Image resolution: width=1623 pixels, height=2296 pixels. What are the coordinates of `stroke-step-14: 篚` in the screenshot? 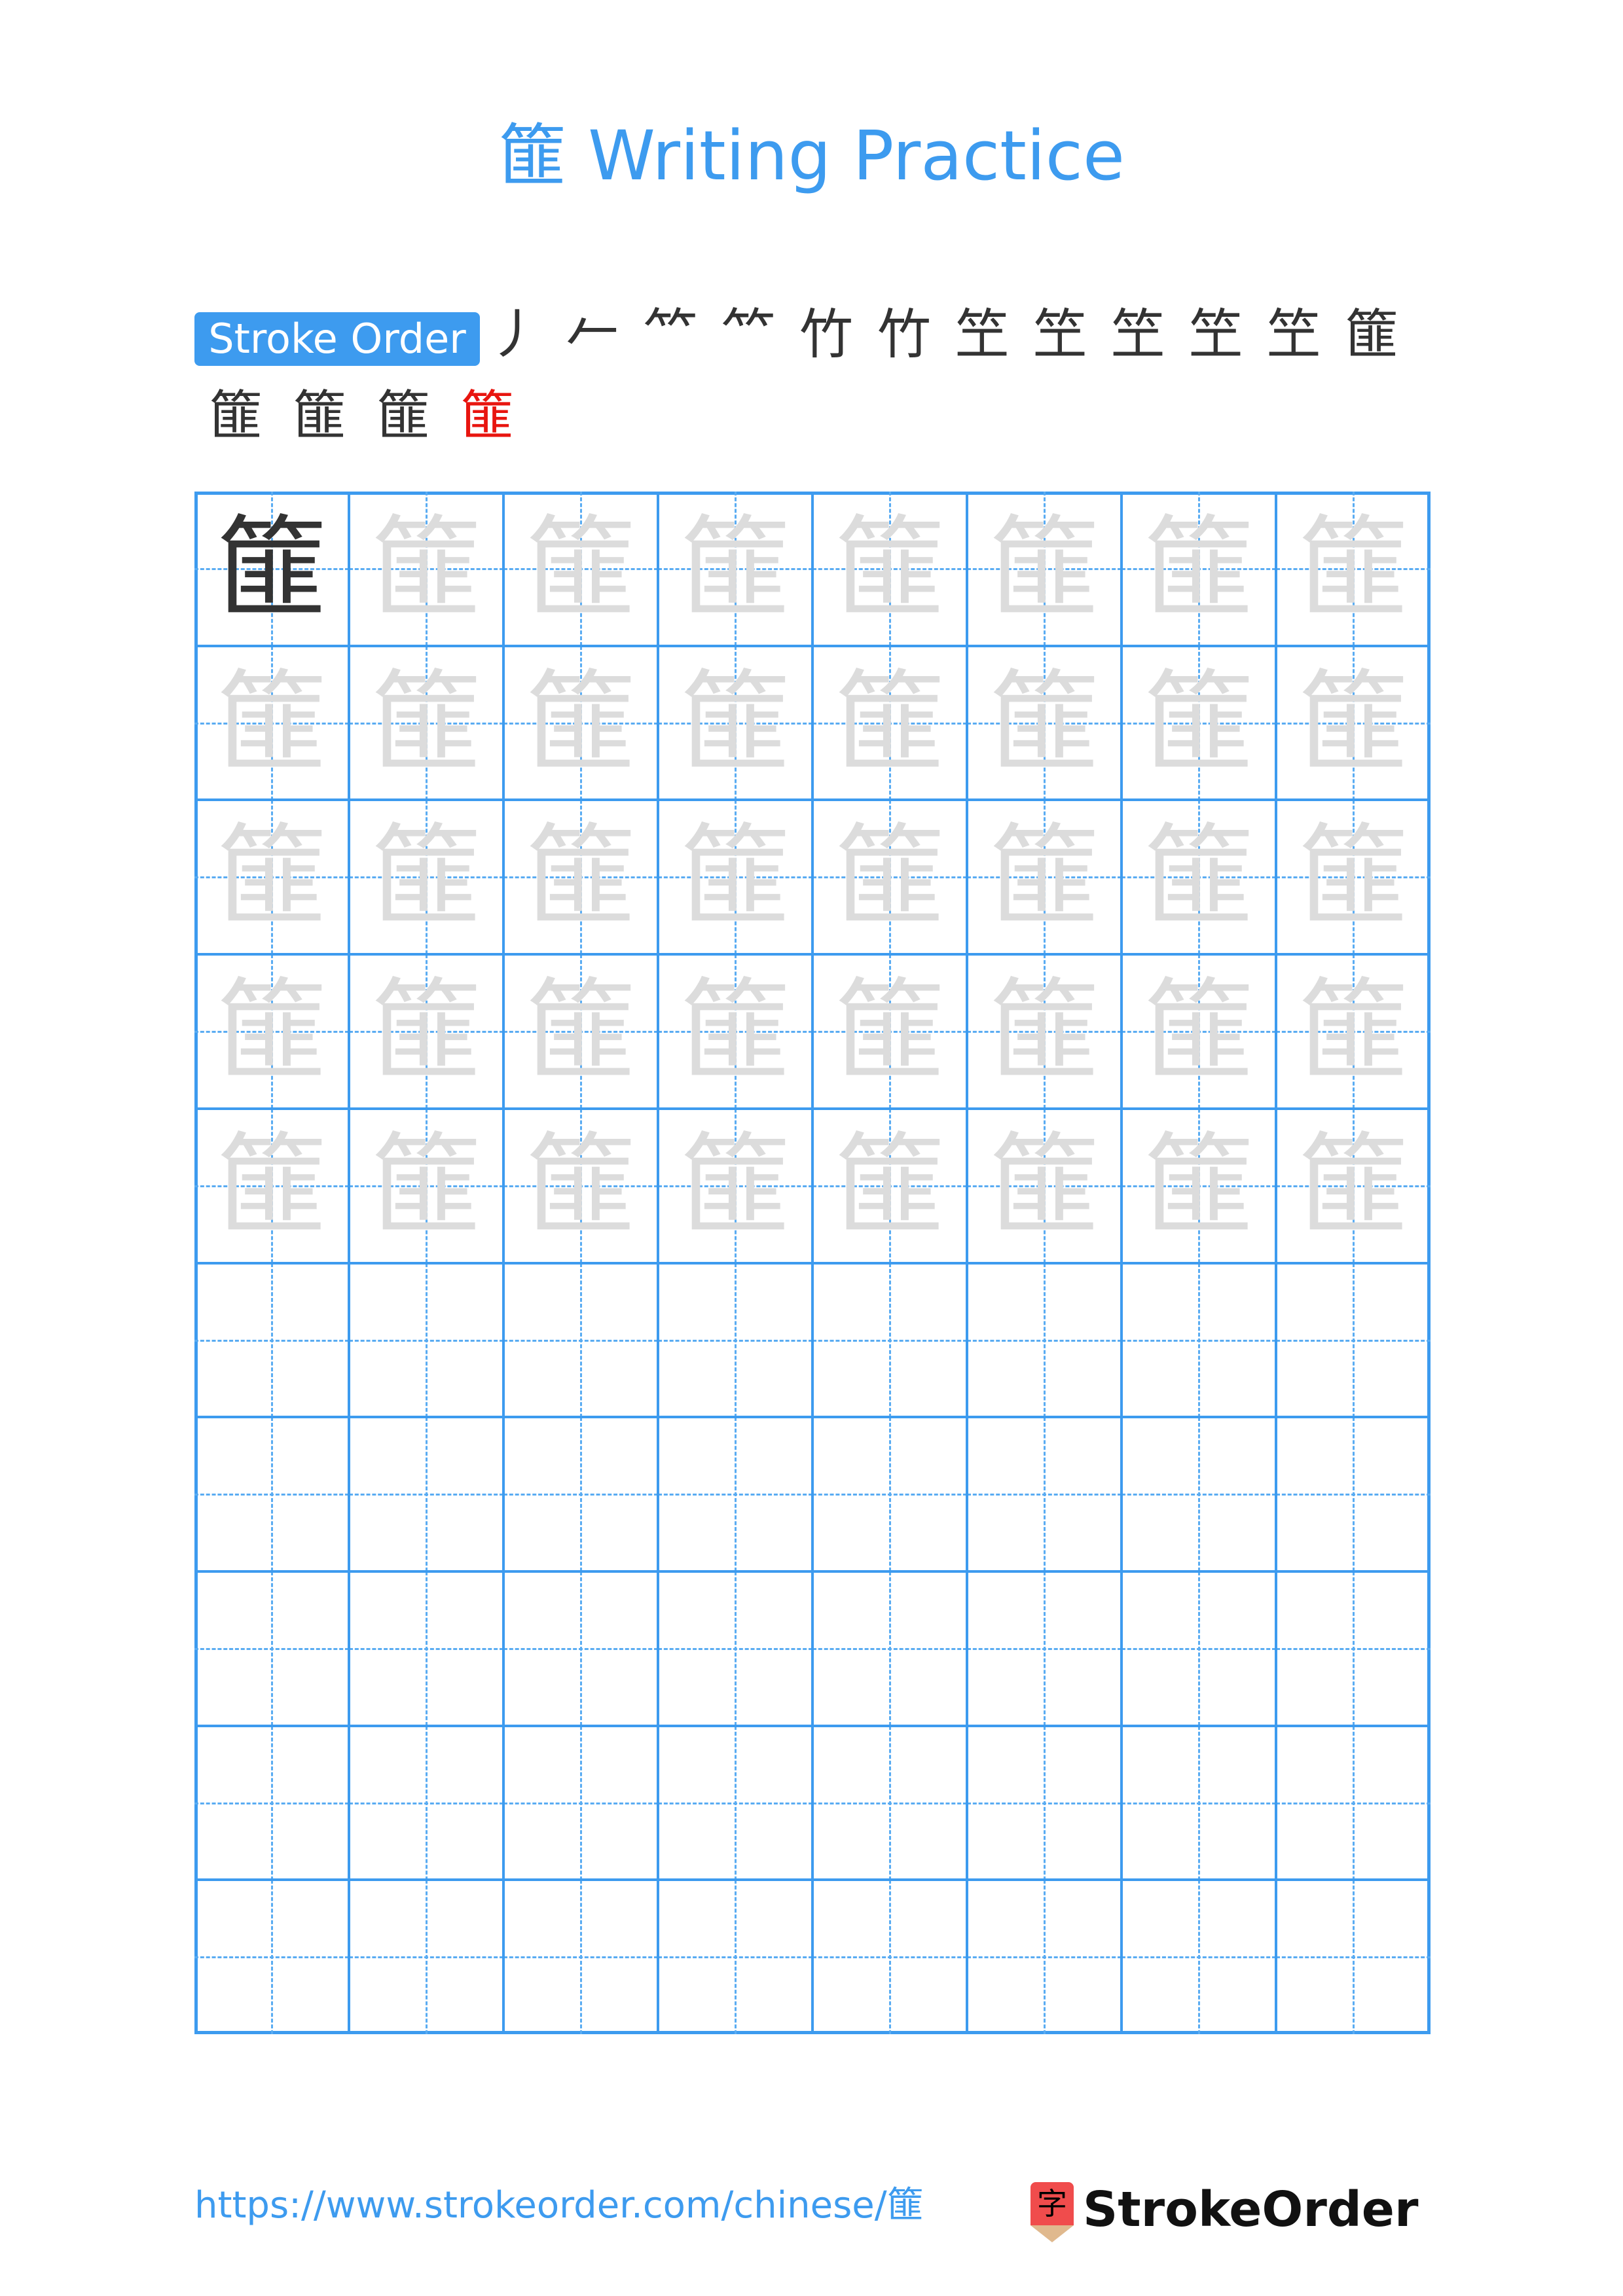 It's located at (319, 416).